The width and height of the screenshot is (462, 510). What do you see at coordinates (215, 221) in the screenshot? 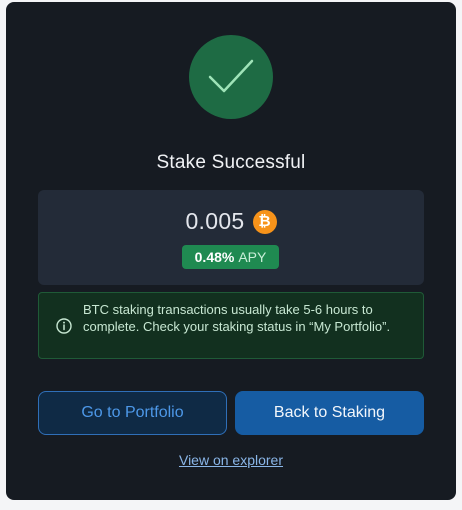
I see `stake-amount: 0.005` at bounding box center [215, 221].